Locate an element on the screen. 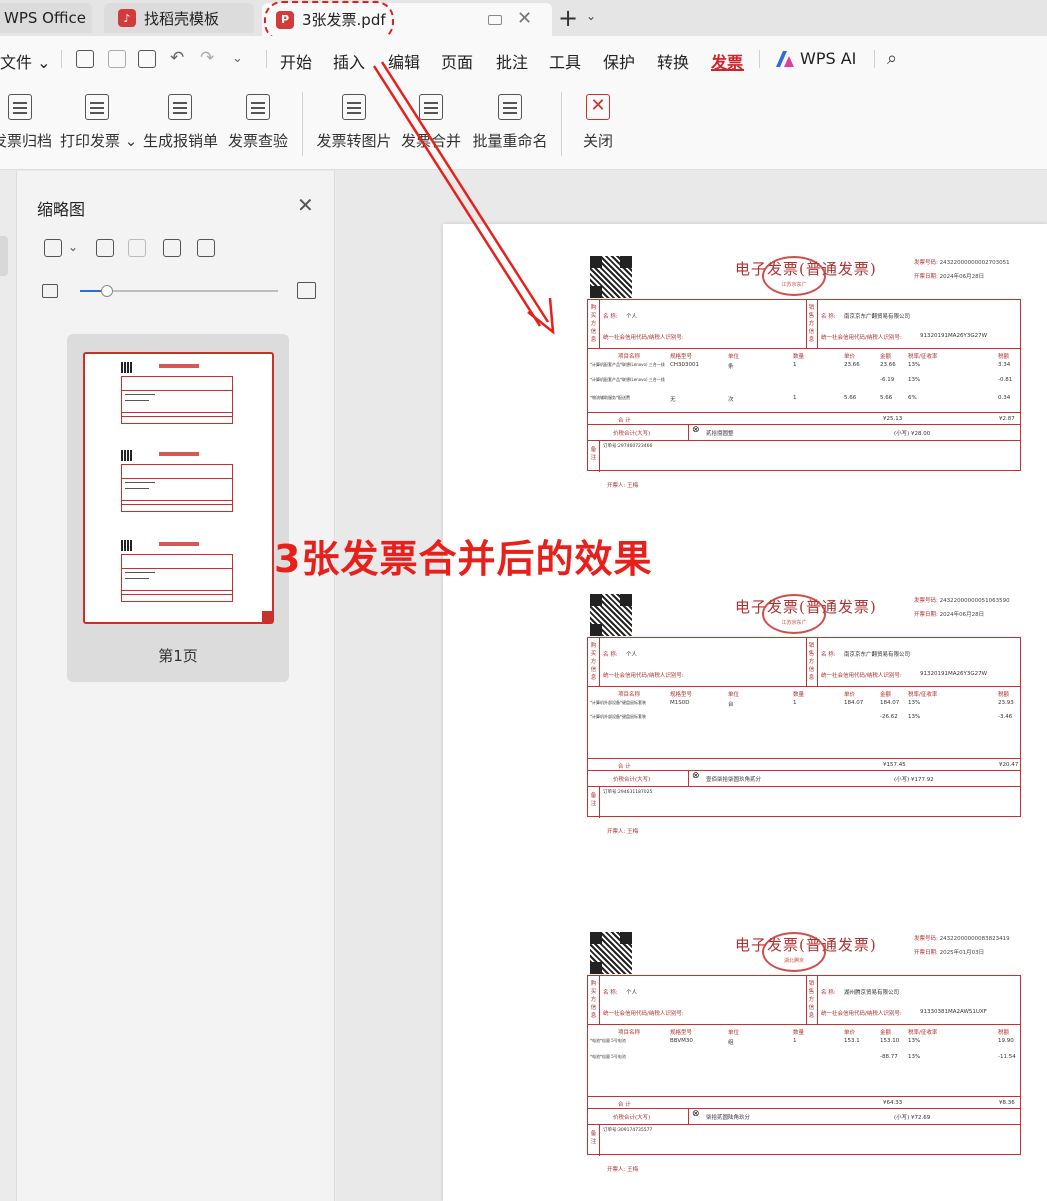 The height and width of the screenshot is (1201, 1047). total-label: 合 计 is located at coordinates (624, 421).